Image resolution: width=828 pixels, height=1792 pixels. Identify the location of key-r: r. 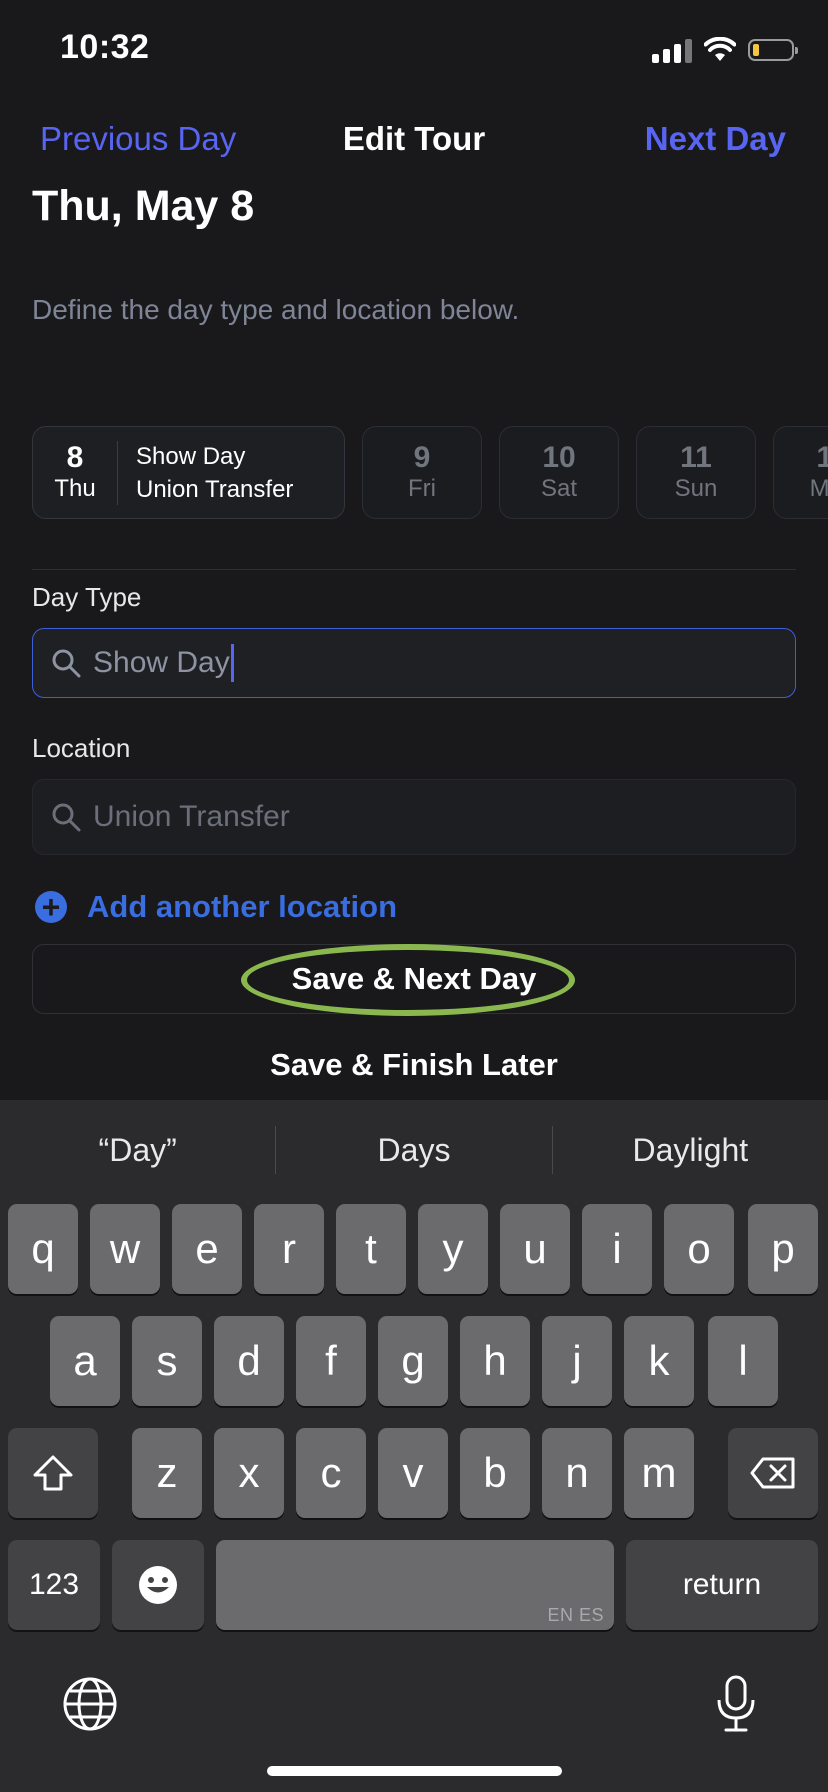
(289, 1249).